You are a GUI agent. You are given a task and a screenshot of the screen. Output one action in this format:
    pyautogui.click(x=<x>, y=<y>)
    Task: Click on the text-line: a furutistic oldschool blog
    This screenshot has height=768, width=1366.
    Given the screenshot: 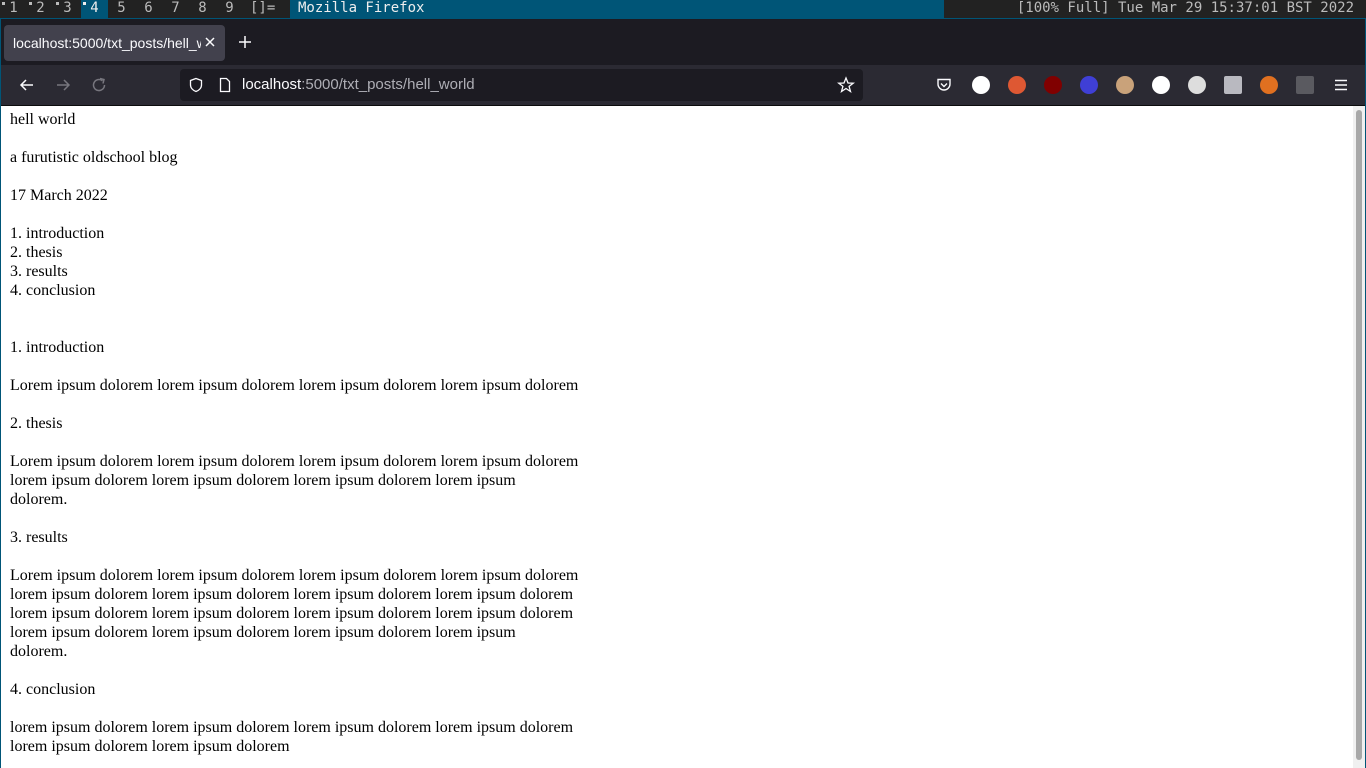 What is the action you would take?
    pyautogui.click(x=94, y=157)
    